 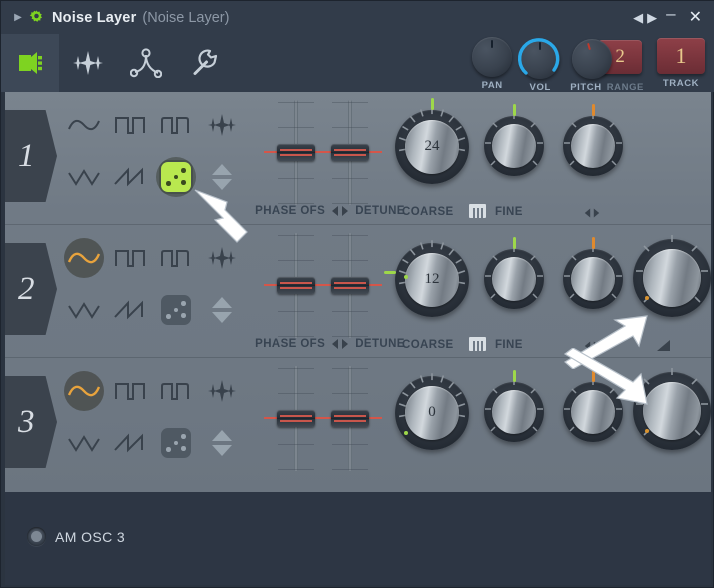 I want to click on close-button: ✕, so click(x=694, y=17).